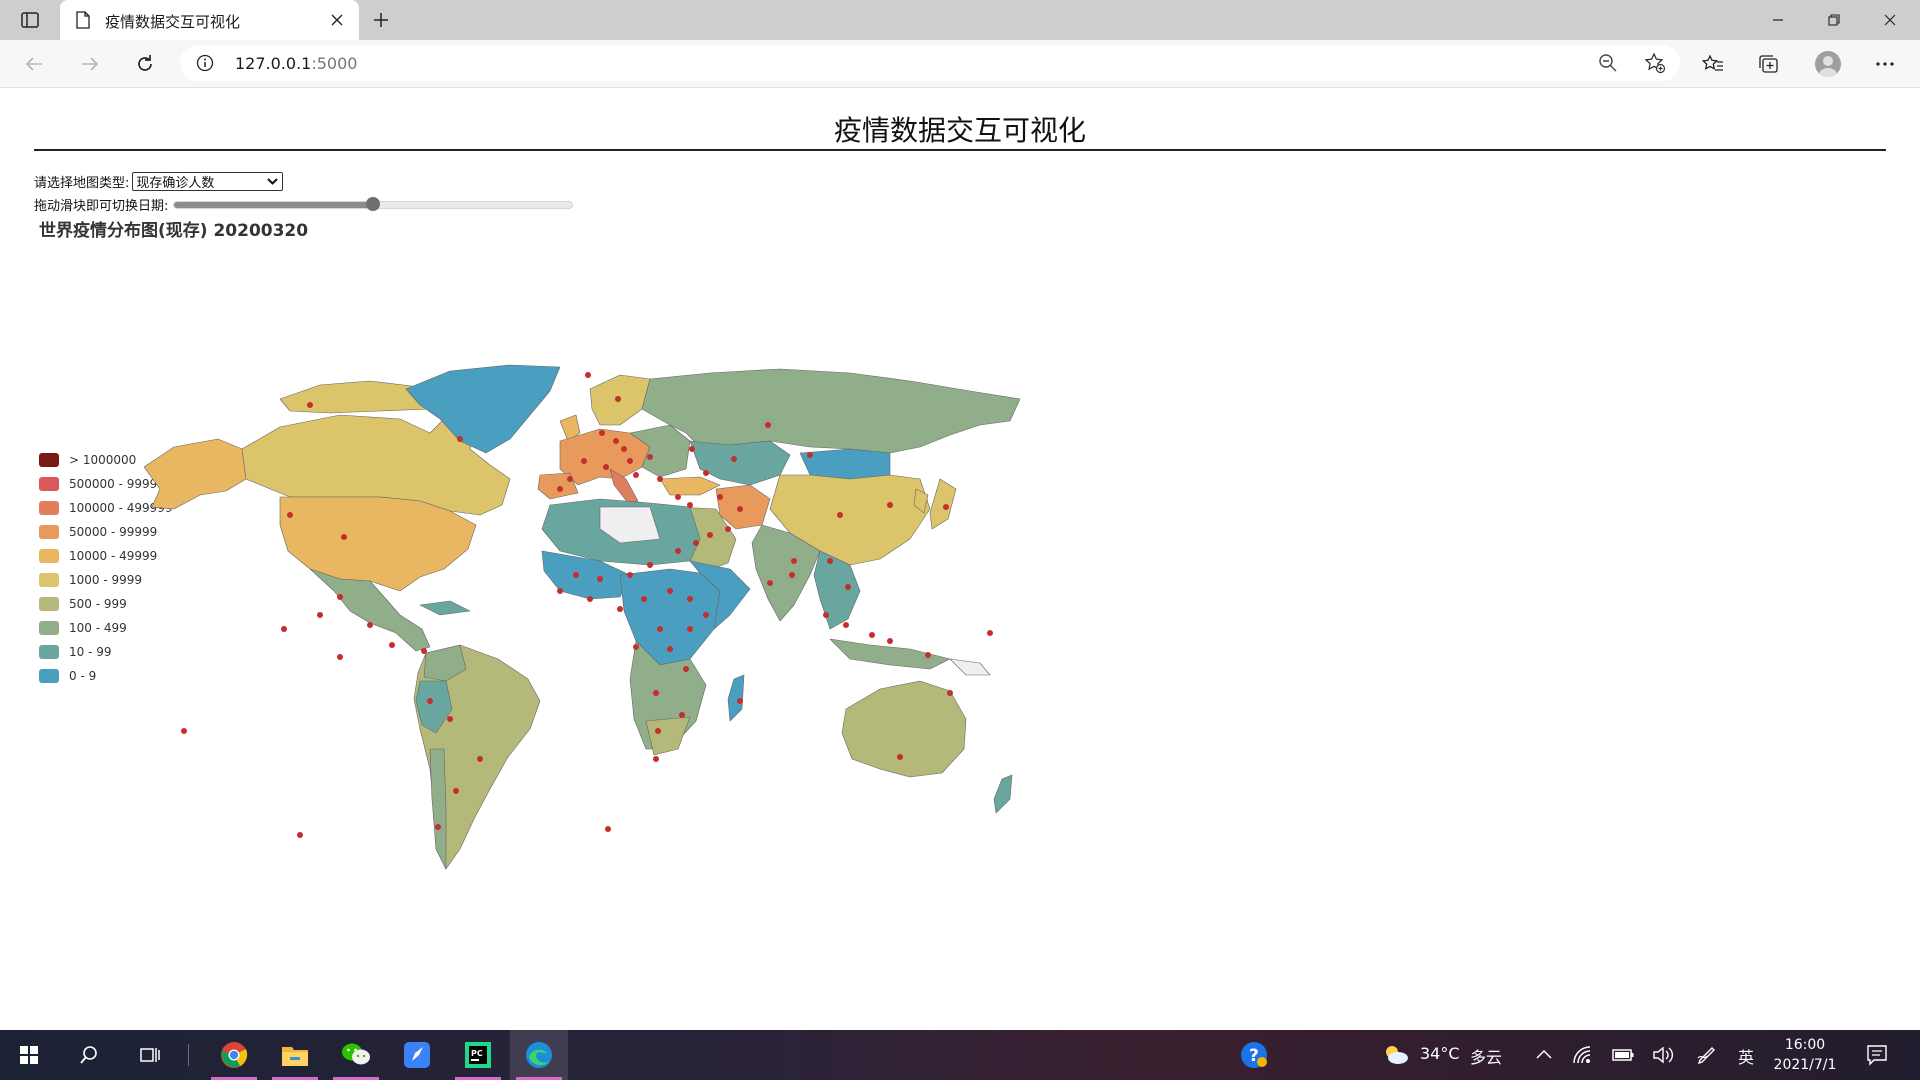 This screenshot has width=1920, height=1080. What do you see at coordinates (356, 1055) in the screenshot?
I see `taskbar-wechat` at bounding box center [356, 1055].